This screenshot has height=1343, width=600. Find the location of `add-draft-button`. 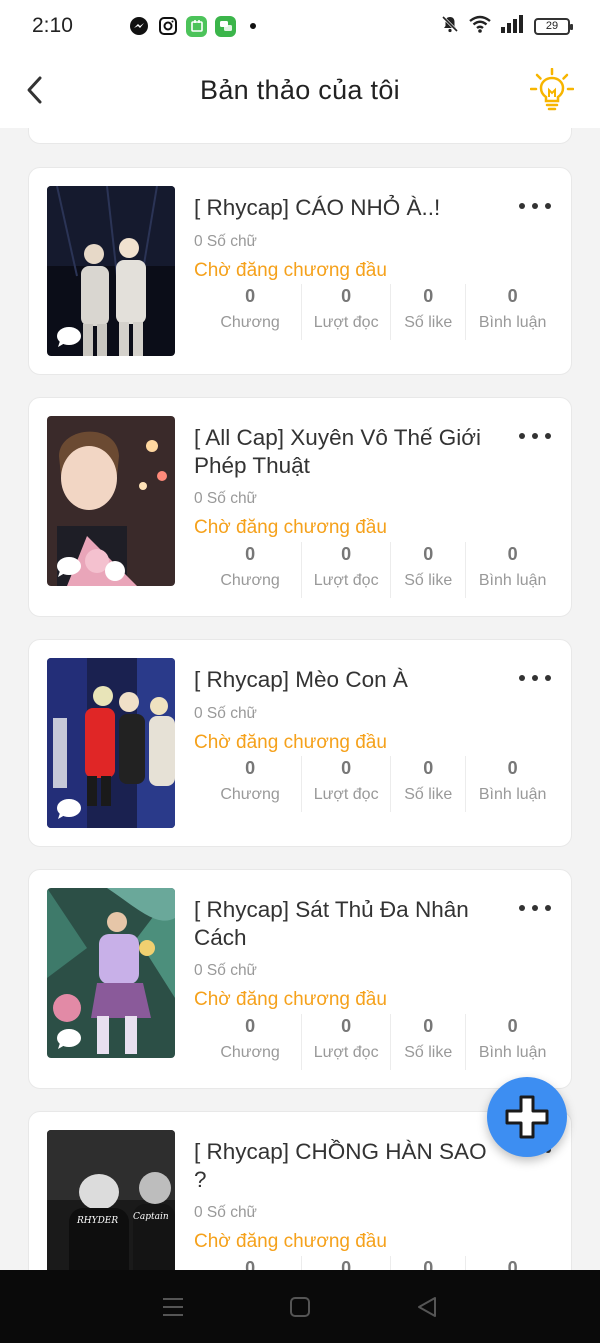

add-draft-button is located at coordinates (527, 1117).